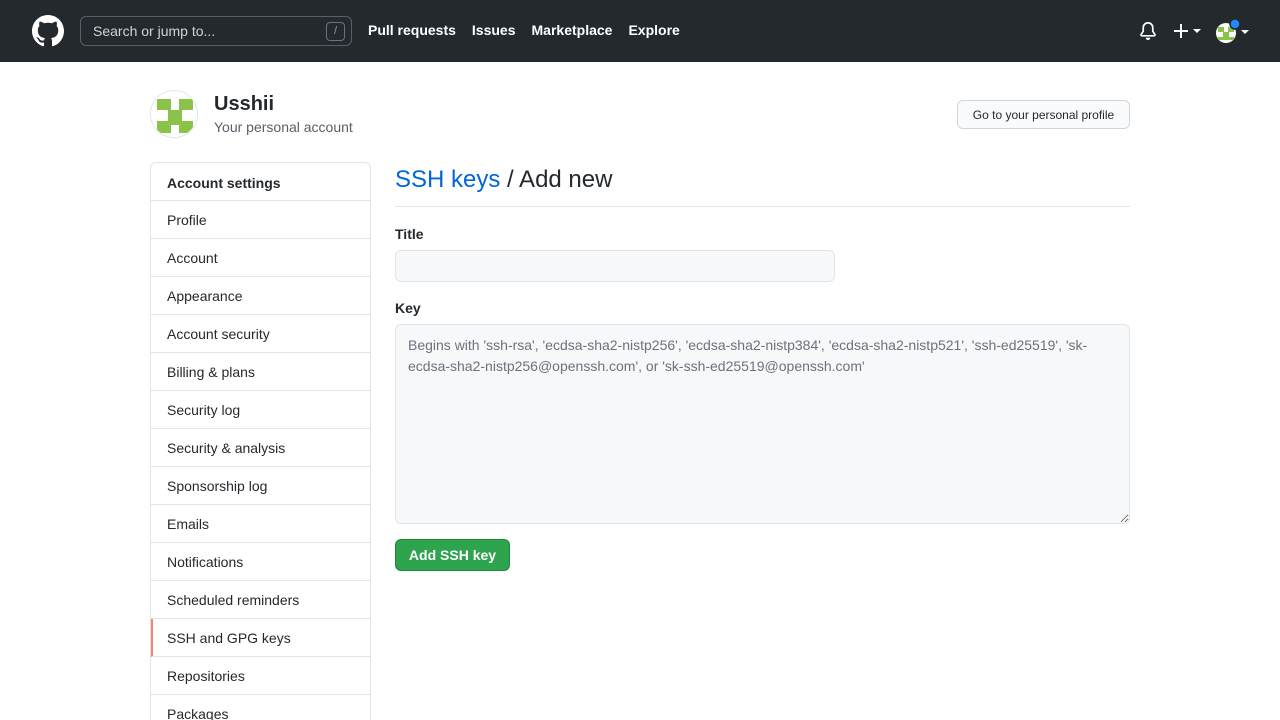 Image resolution: width=1280 pixels, height=720 pixels. What do you see at coordinates (556, 179) in the screenshot?
I see `breadcrumb-current: / Add new` at bounding box center [556, 179].